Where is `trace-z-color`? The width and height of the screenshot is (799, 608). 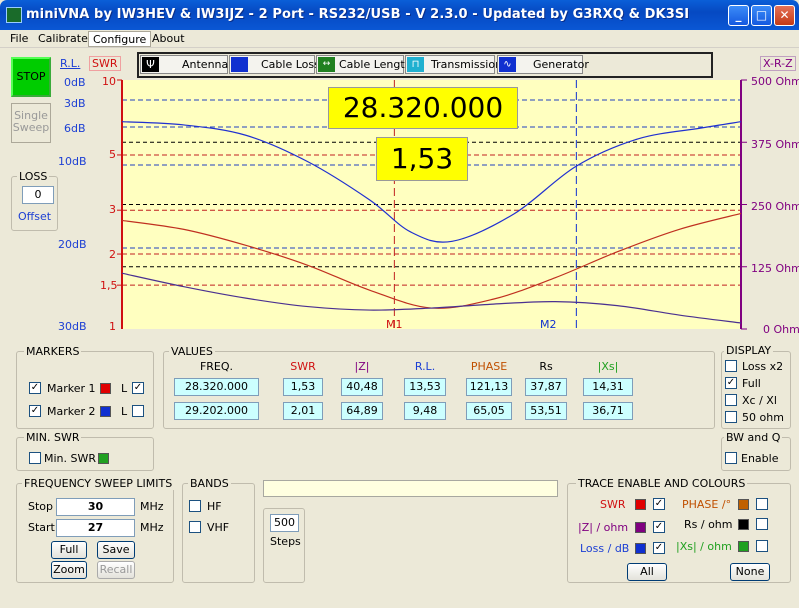
trace-z-color is located at coordinates (640, 527).